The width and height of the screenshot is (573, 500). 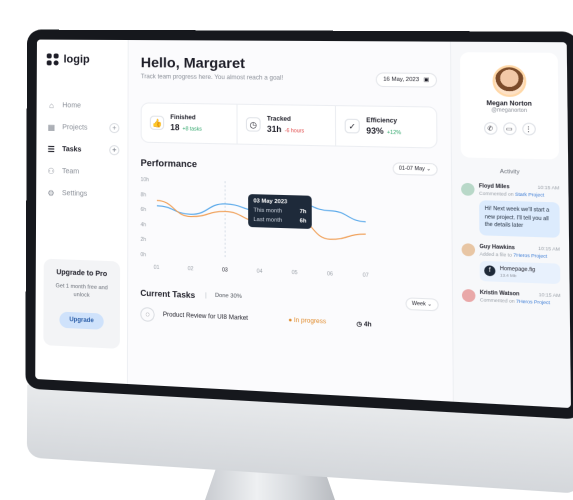 What do you see at coordinates (496, 194) in the screenshot?
I see `activity-desc: Commented on` at bounding box center [496, 194].